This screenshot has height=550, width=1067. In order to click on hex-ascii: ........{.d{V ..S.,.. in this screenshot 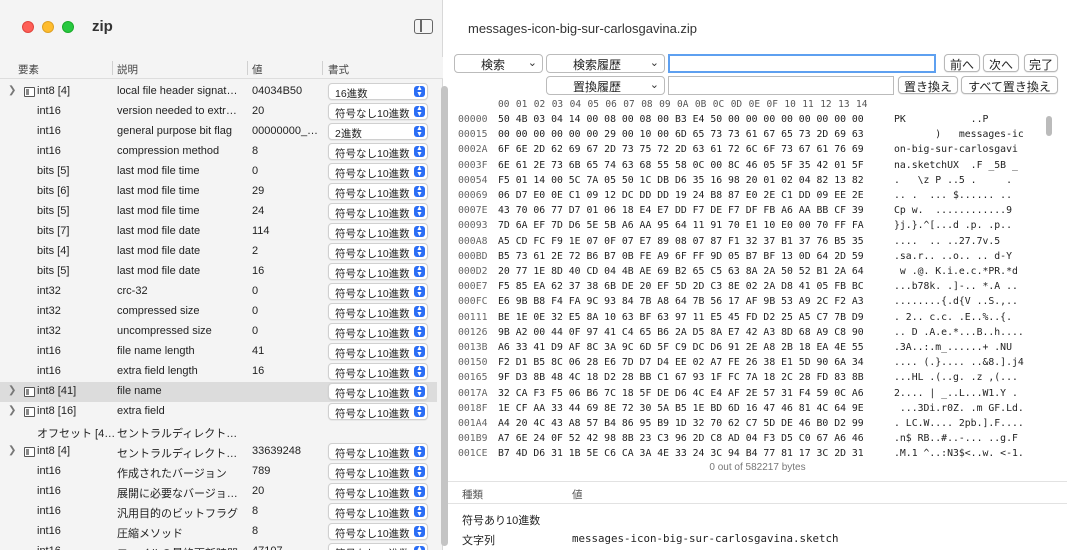, I will do `click(956, 301)`.